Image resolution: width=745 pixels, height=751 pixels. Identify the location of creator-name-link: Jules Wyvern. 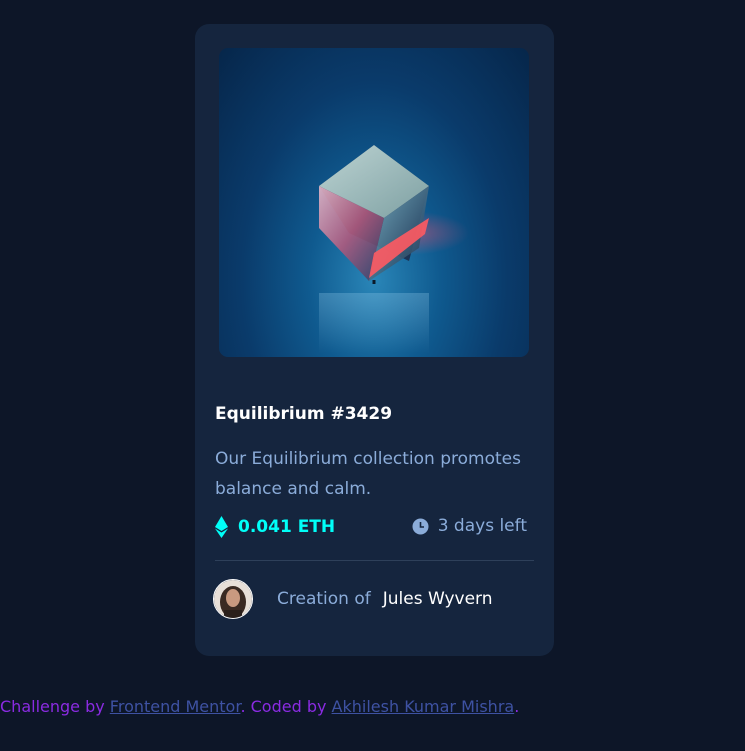
(438, 599).